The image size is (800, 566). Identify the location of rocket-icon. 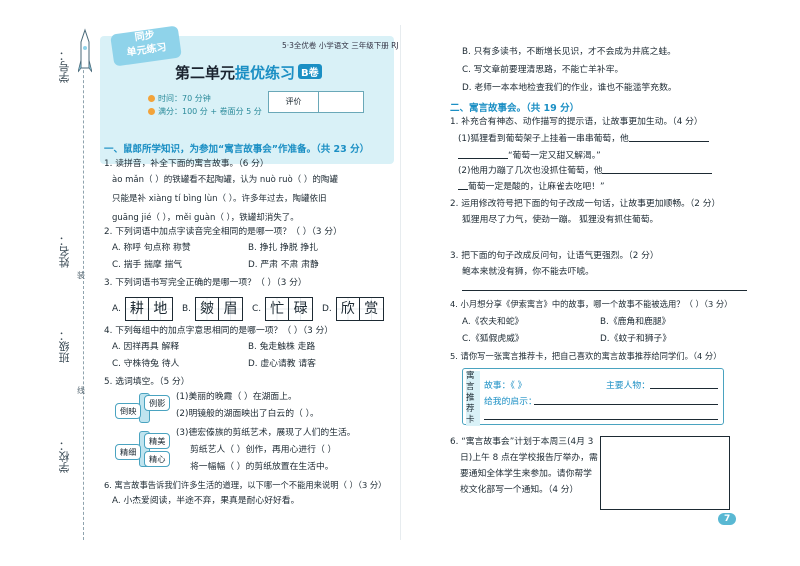
(85, 50).